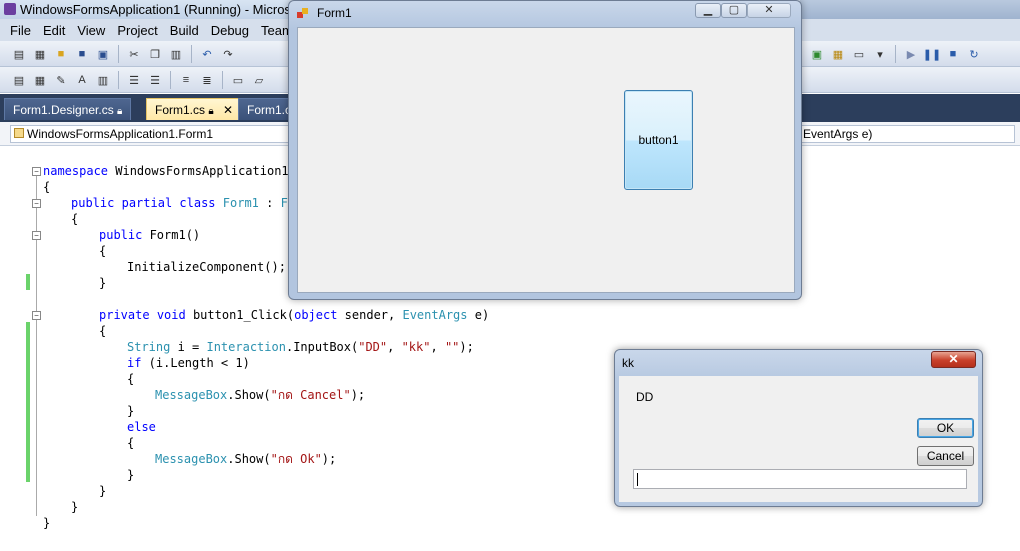 This screenshot has width=1020, height=551. I want to click on restart-icon: ↻, so click(974, 54).